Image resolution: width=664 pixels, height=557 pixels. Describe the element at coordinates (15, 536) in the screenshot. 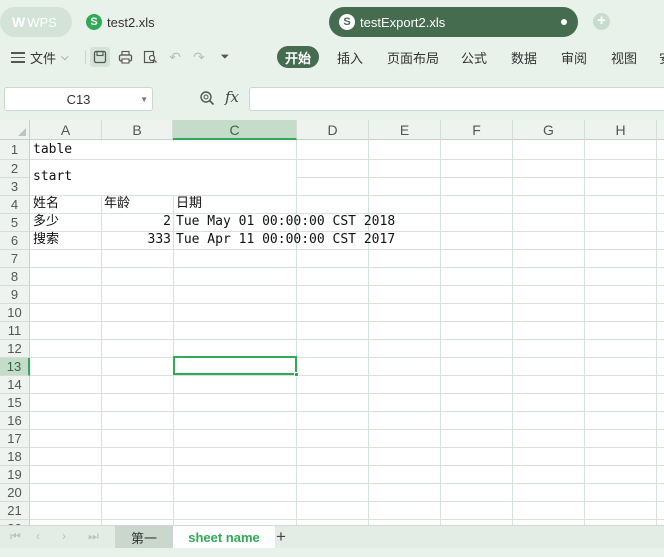

I see `first-sheet-icon: ⏮` at that location.